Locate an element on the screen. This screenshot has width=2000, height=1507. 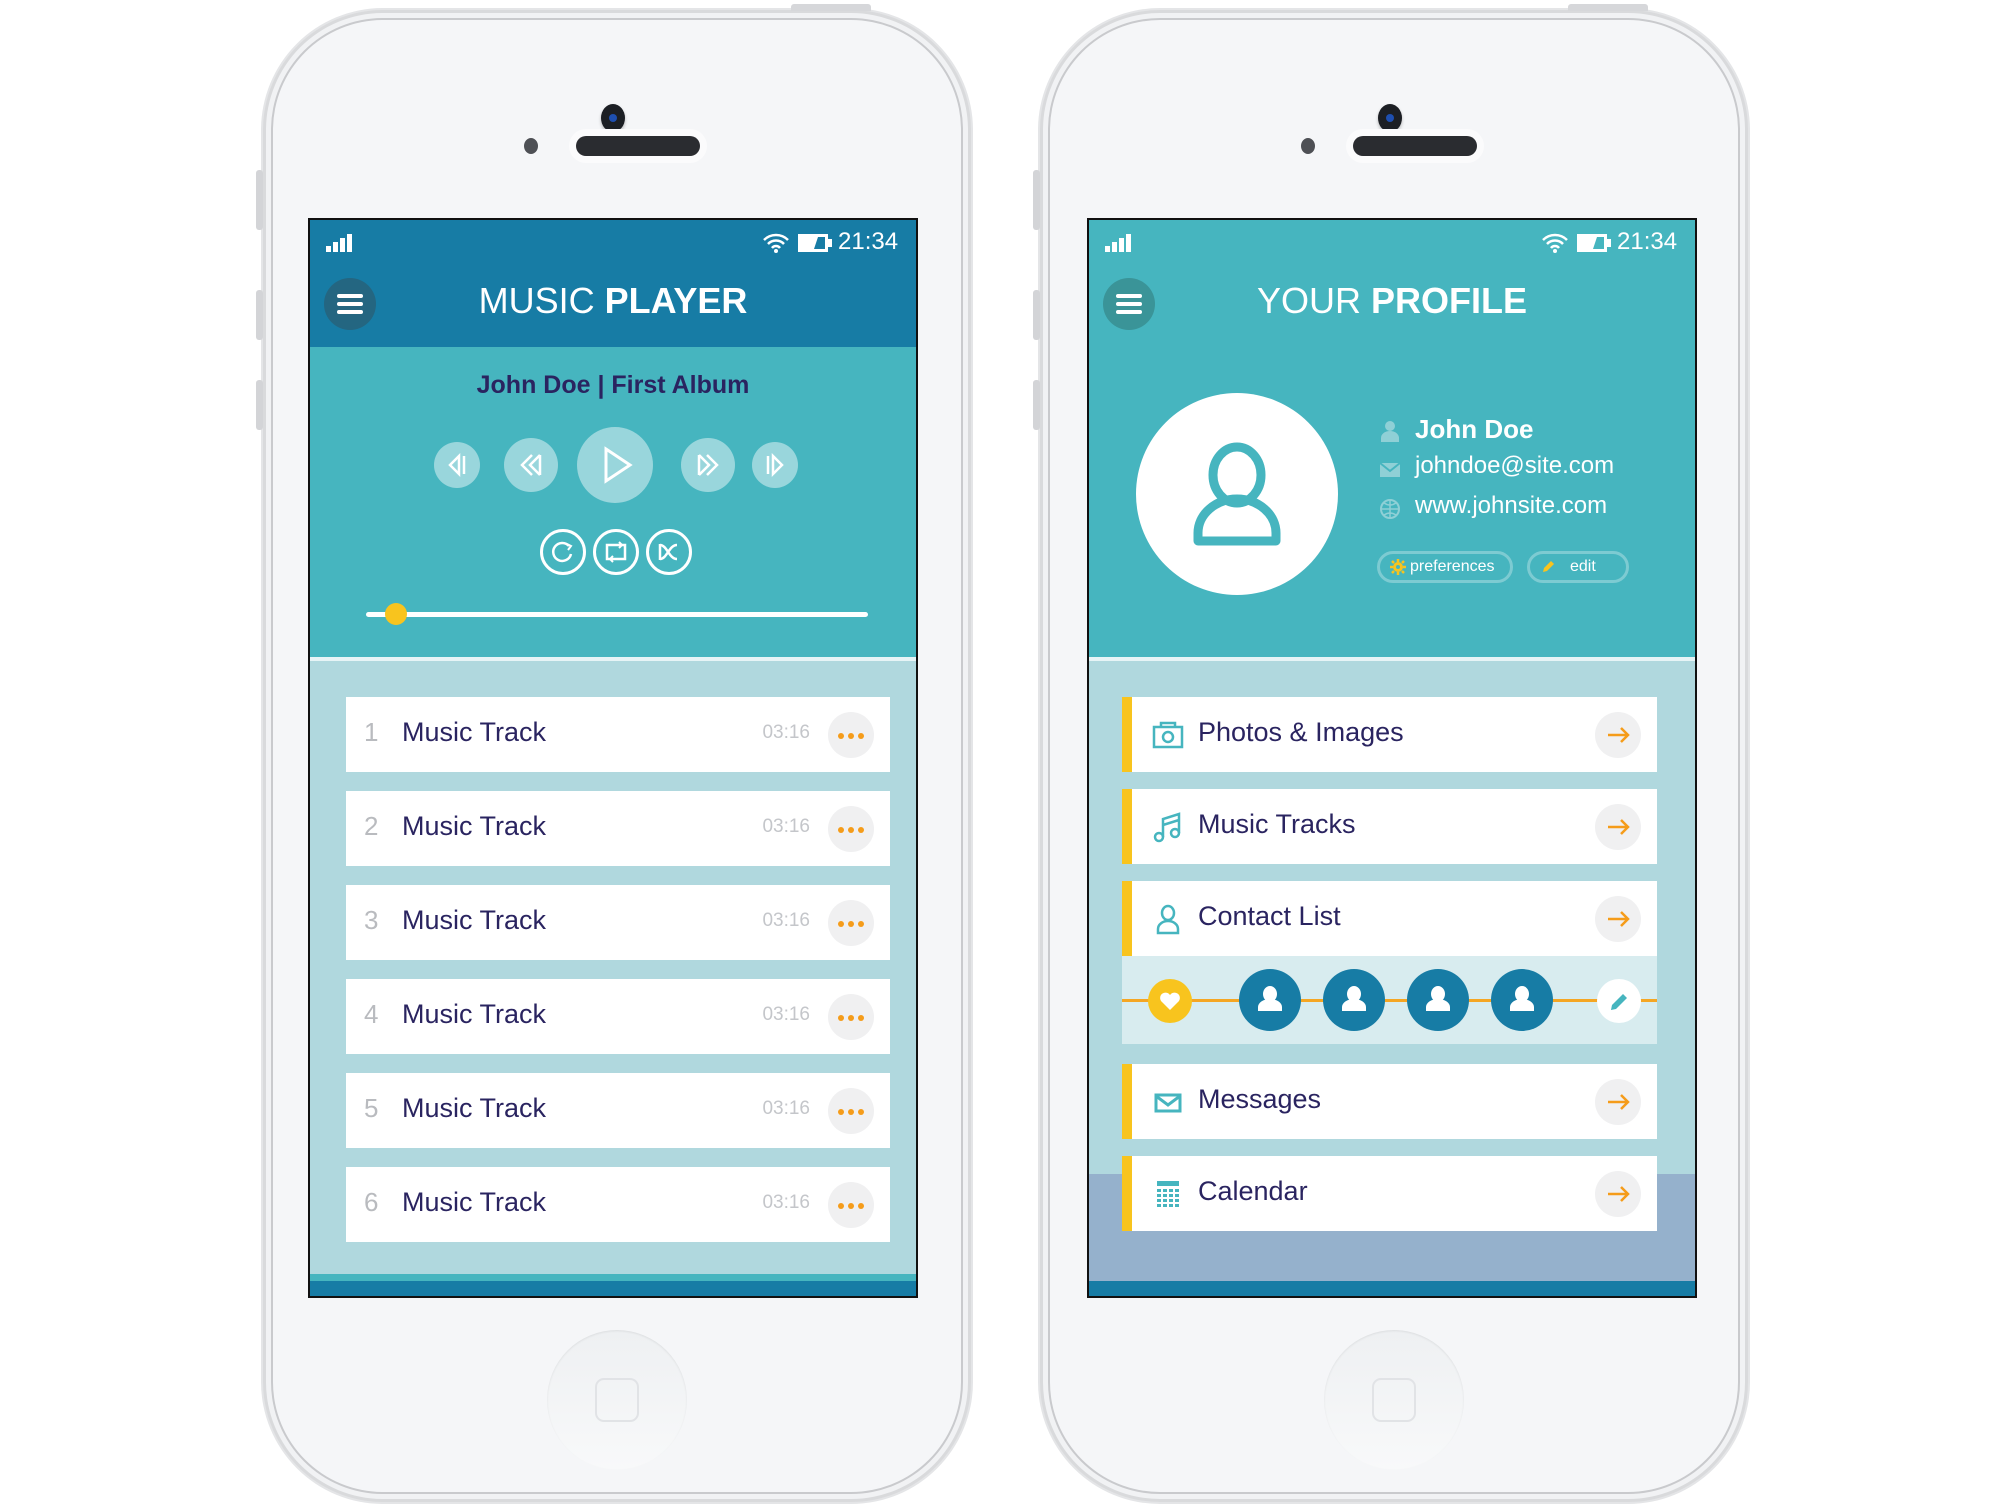
track-row: 1 Music Track 03:16 is located at coordinates (618, 734).